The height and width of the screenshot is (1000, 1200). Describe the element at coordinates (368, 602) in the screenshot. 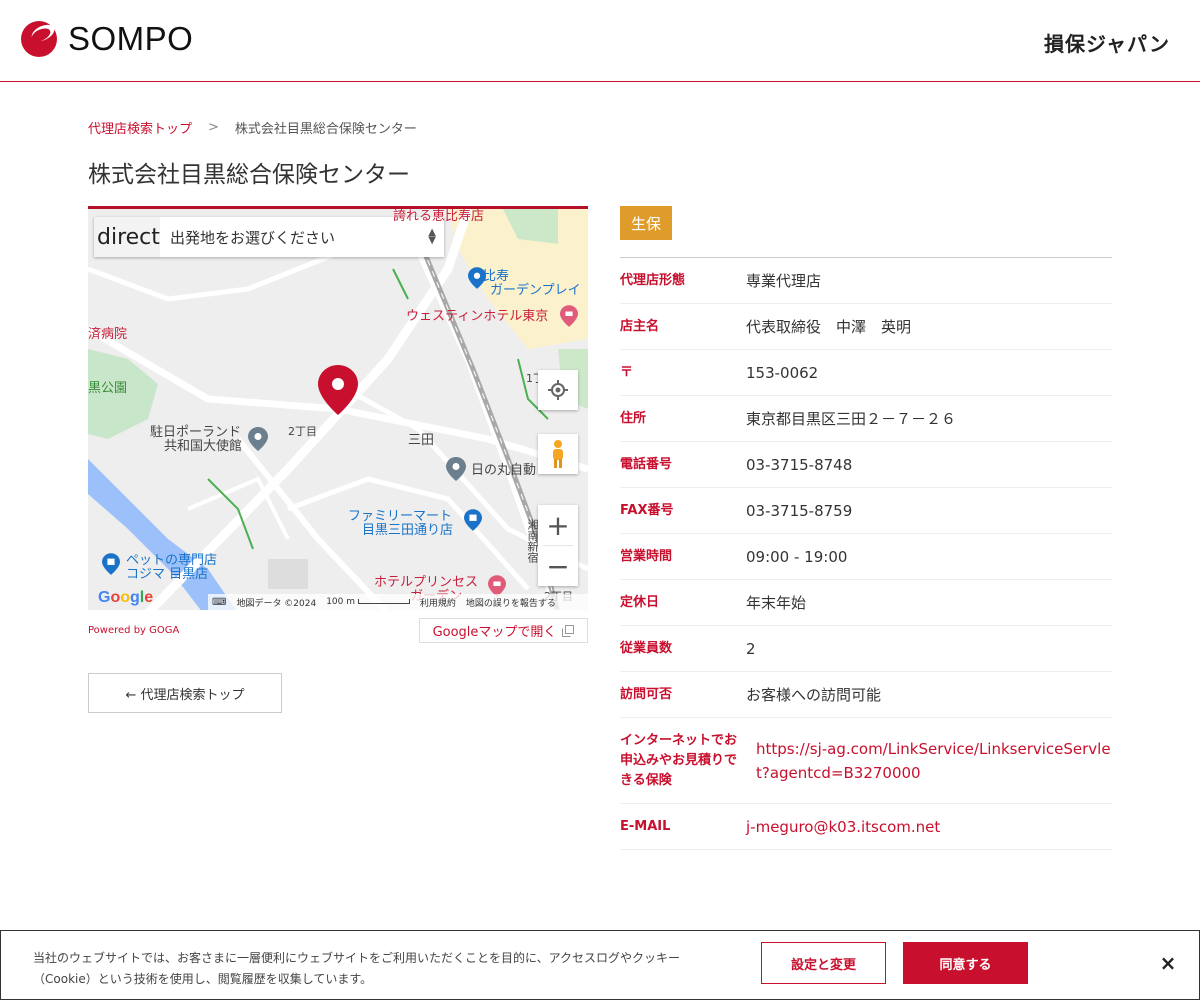

I see `scale-bar: 100 m` at that location.